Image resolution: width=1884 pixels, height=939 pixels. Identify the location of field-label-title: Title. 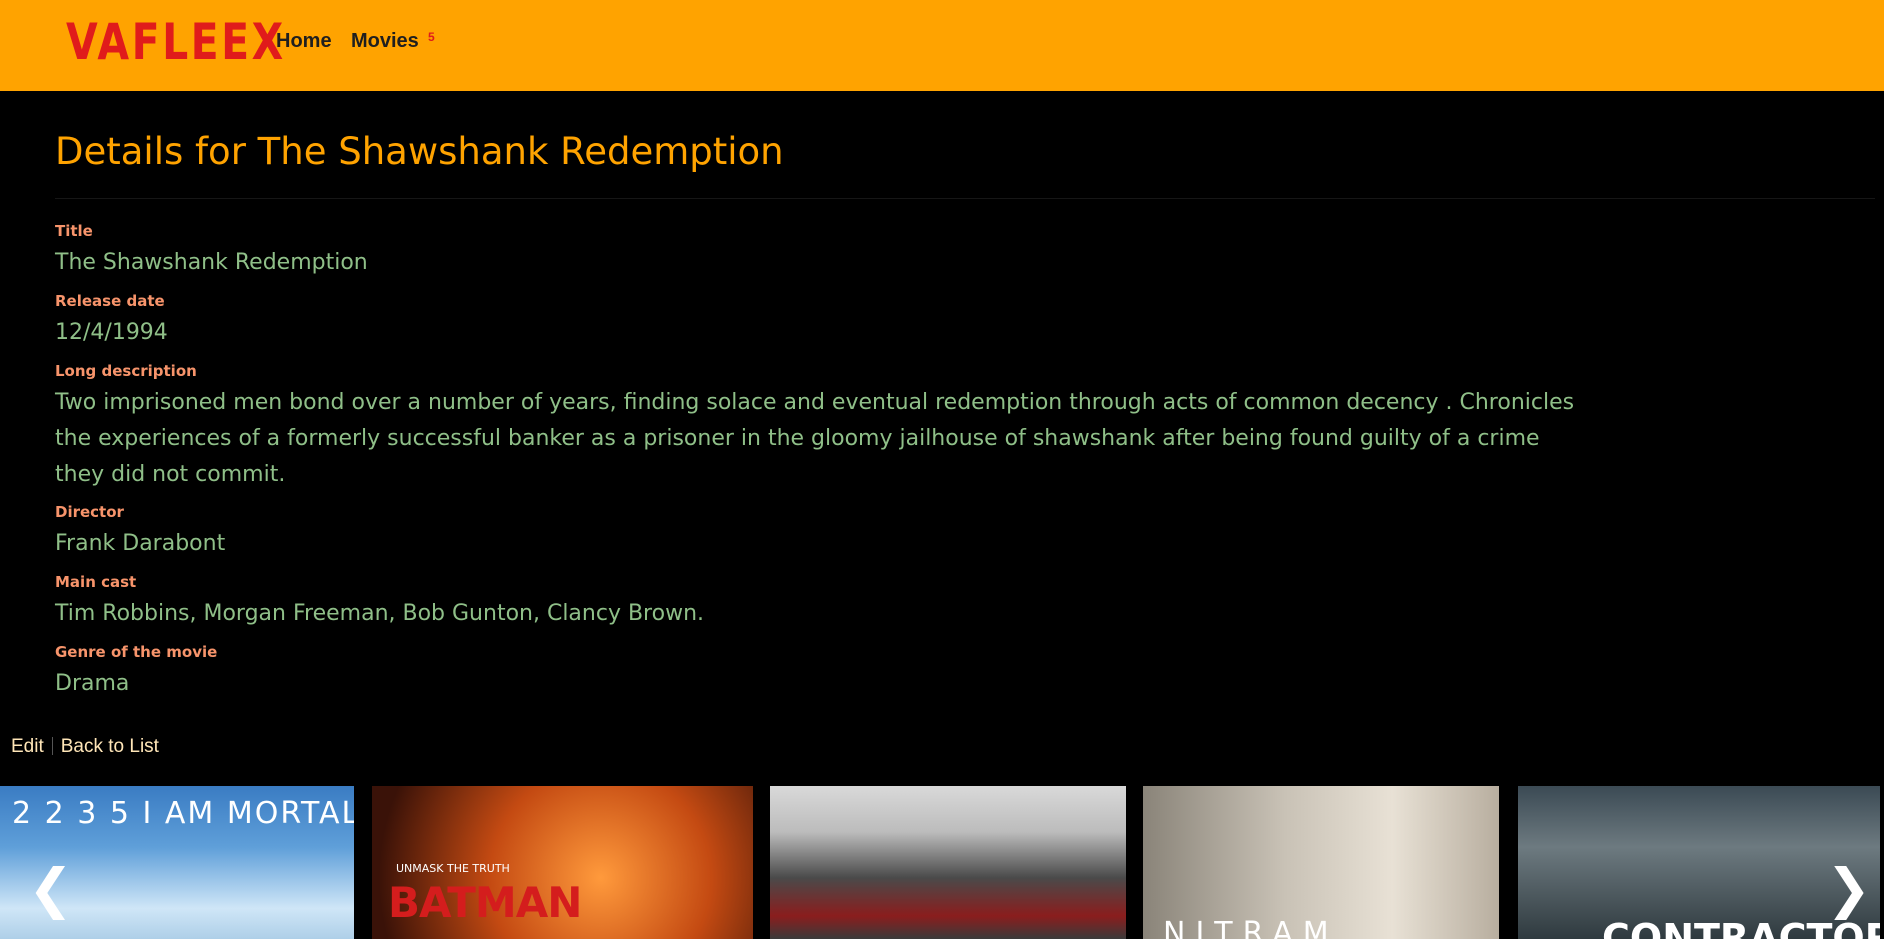
(74, 231).